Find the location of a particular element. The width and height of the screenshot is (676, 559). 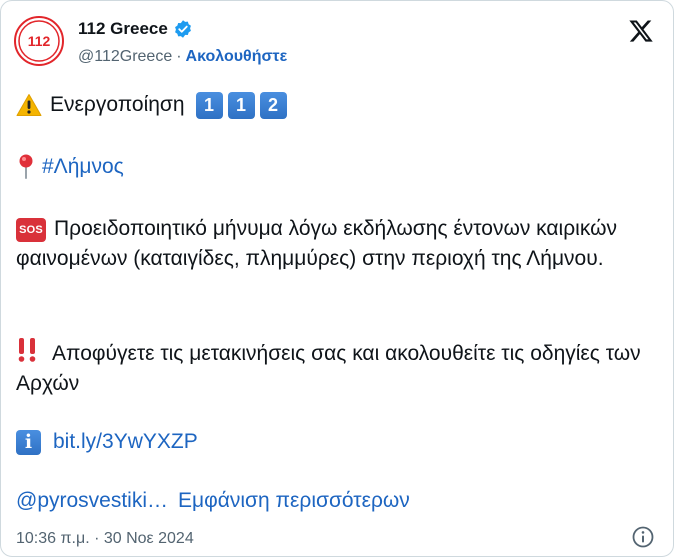

avatar-text: 112 is located at coordinates (39, 41).